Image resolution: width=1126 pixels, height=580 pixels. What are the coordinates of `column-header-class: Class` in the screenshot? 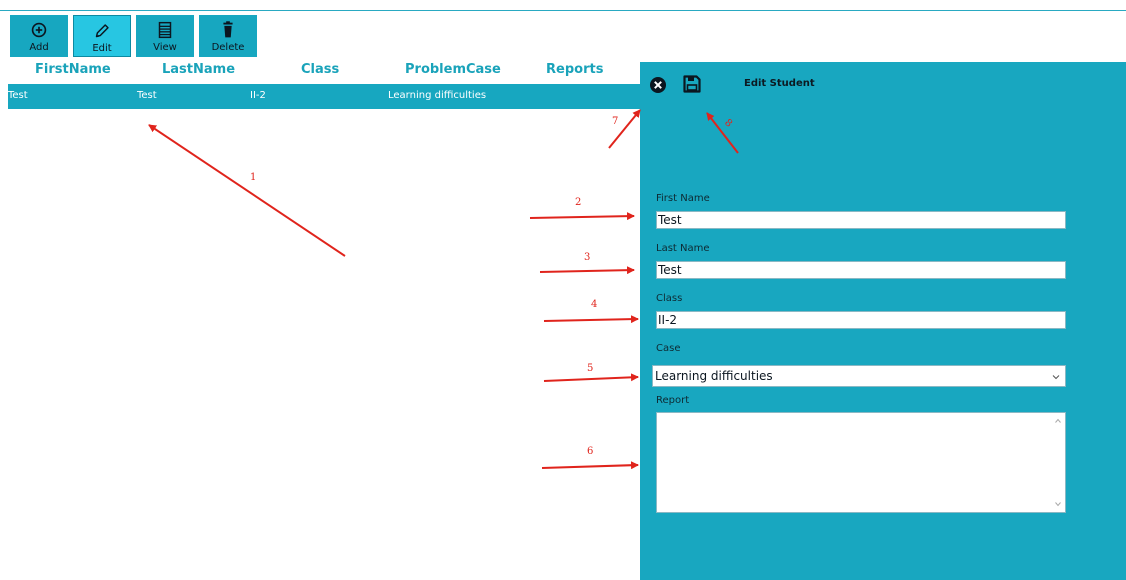 It's located at (320, 69).